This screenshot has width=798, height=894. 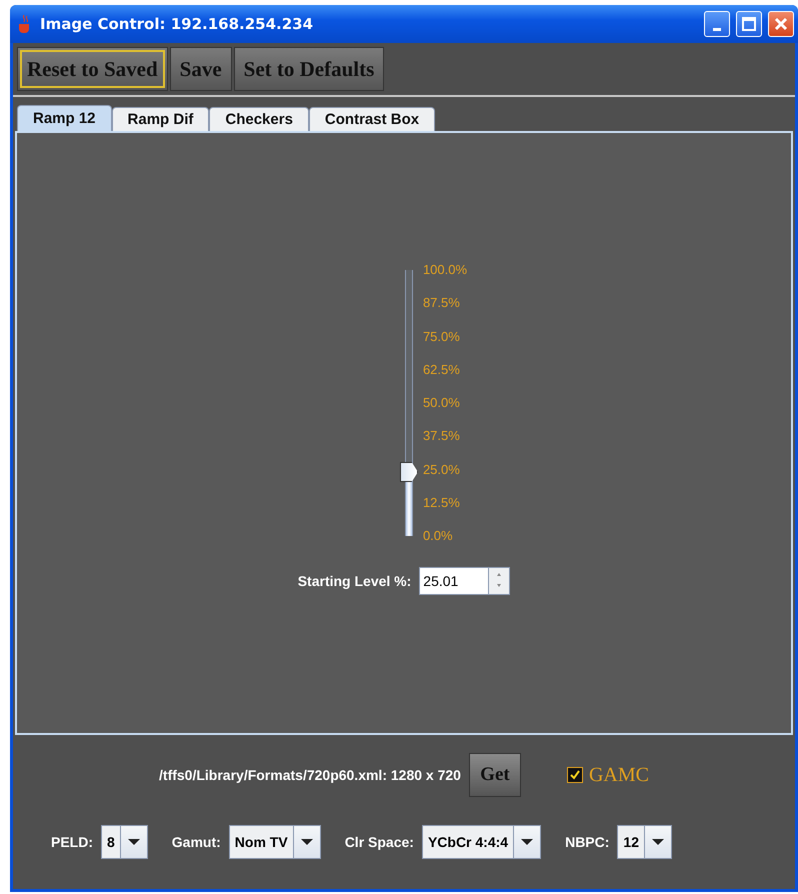 What do you see at coordinates (717, 24) in the screenshot?
I see `minimize-button` at bounding box center [717, 24].